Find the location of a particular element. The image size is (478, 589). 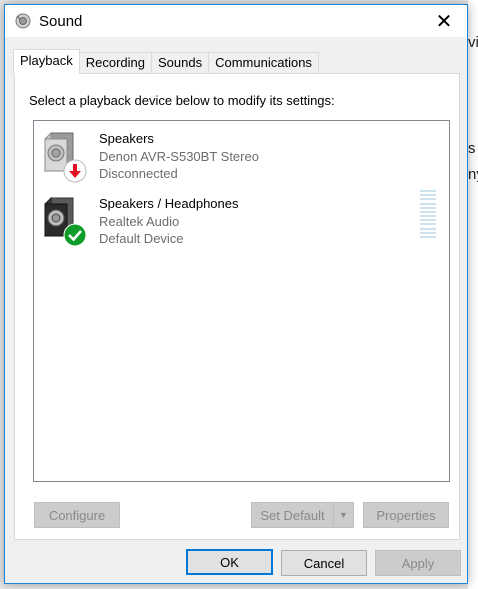

ok-button: OK is located at coordinates (229, 562).